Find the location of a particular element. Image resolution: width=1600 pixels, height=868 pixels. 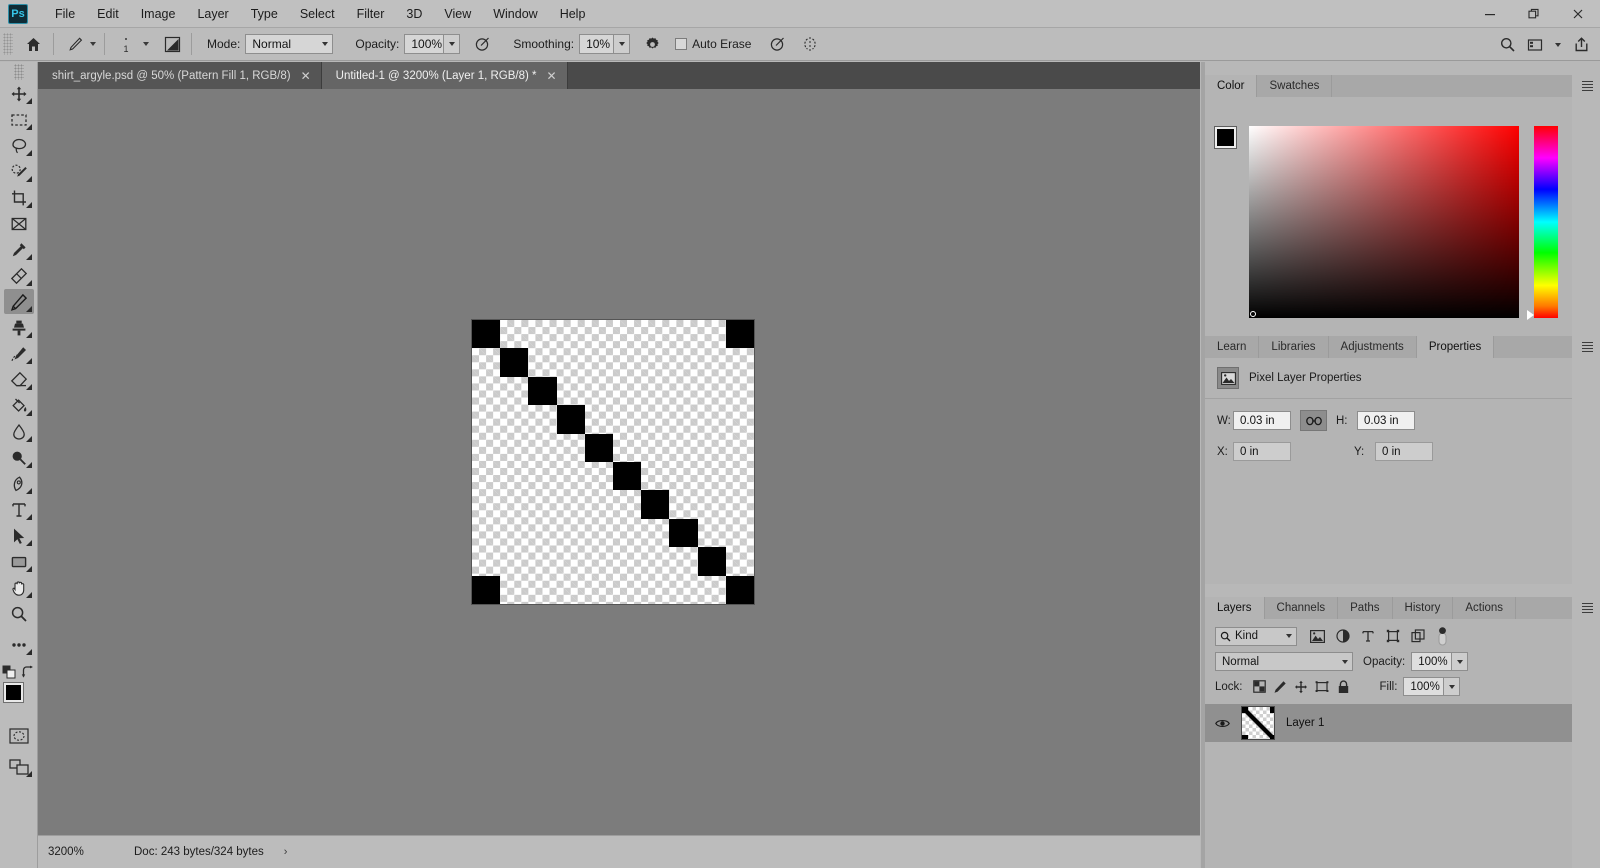

menu-filter: Filter is located at coordinates (371, 14).